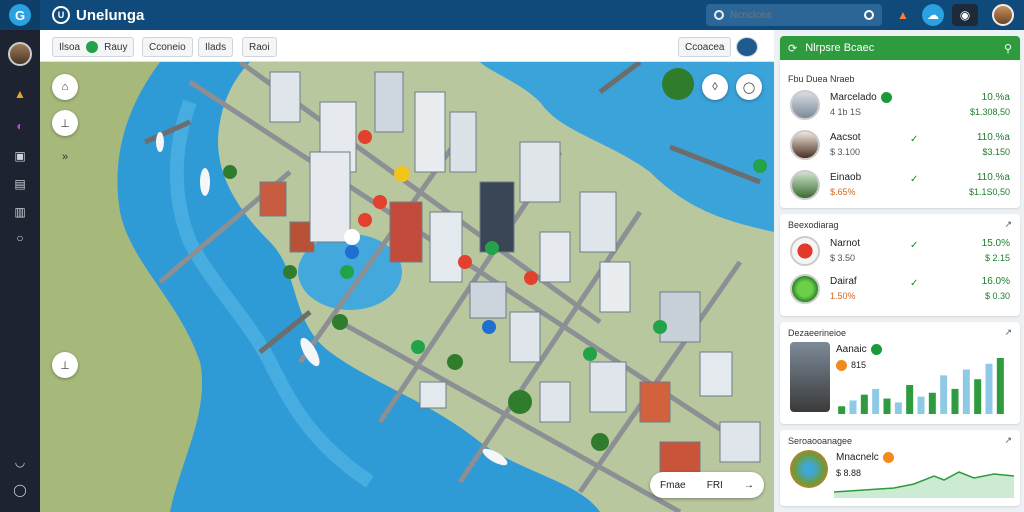  Describe the element at coordinates (901, 145) in the screenshot. I see `list-item: Aacsot $ 3.100 ✓ 110.%a $3.150` at that location.